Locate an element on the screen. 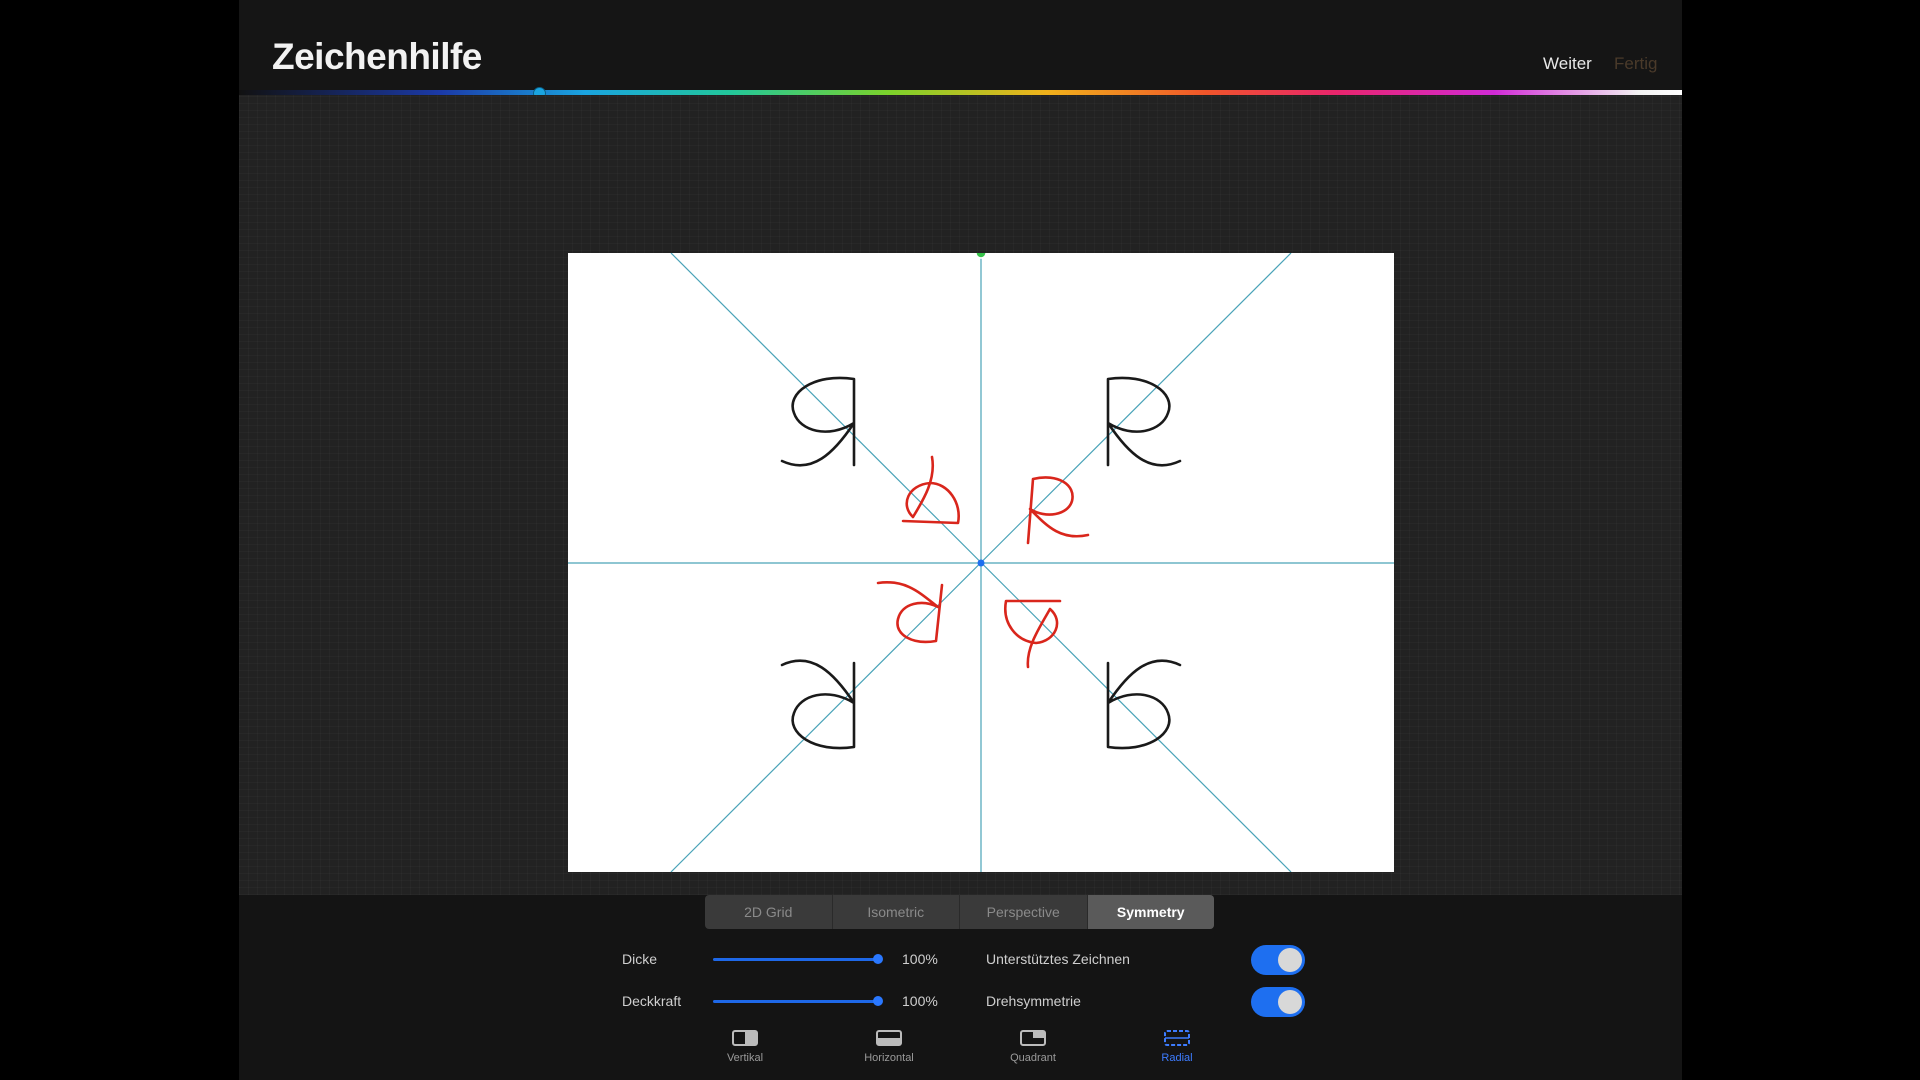 The height and width of the screenshot is (1080, 1920). mode-vertical-button: Vertikal is located at coordinates (745, 1042).